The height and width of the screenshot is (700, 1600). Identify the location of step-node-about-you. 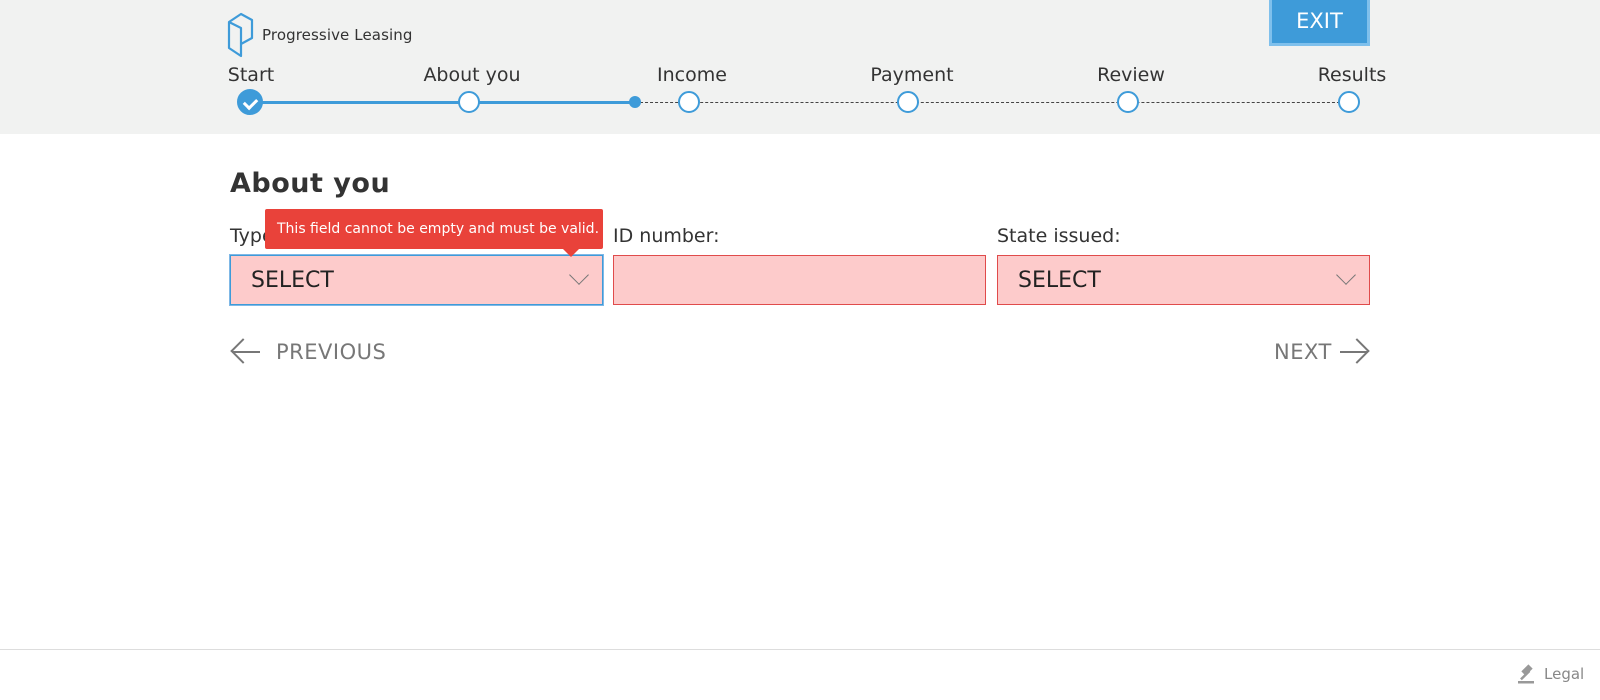
(469, 102).